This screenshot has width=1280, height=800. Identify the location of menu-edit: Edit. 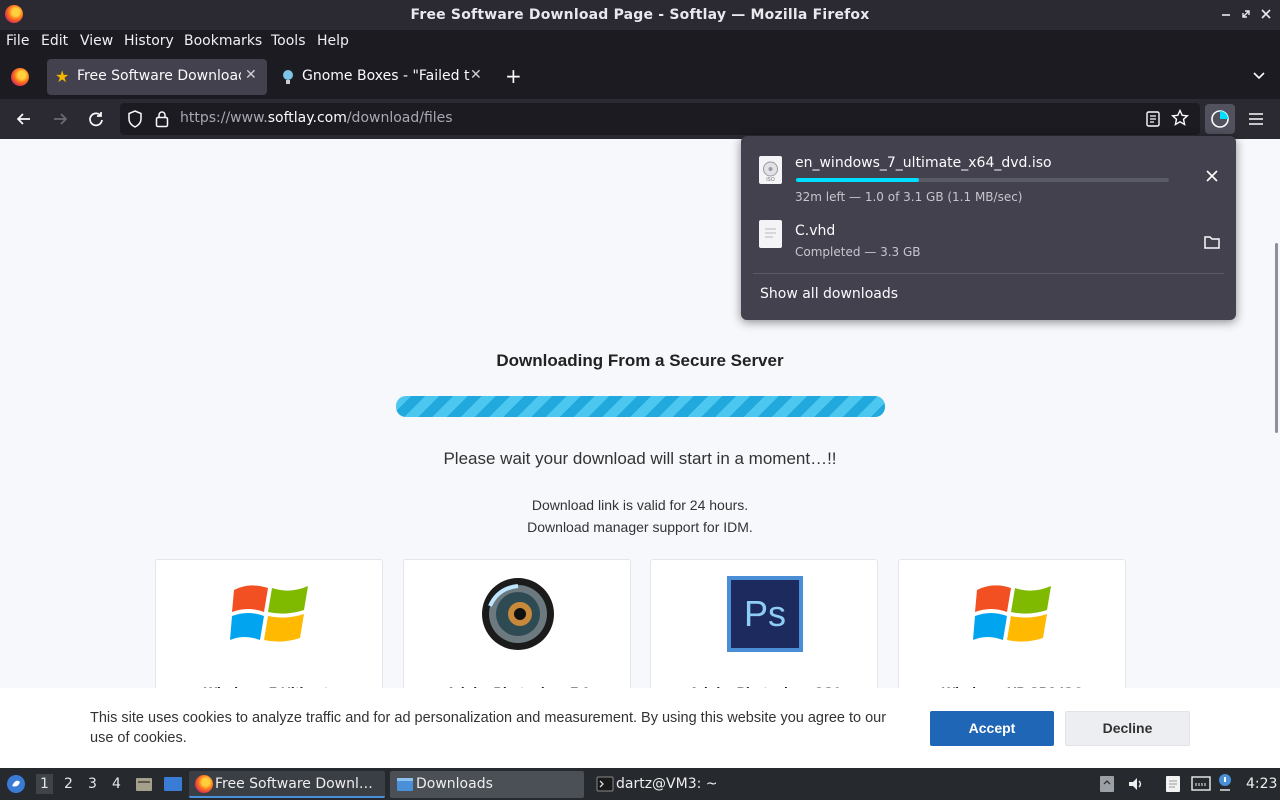
(54, 41).